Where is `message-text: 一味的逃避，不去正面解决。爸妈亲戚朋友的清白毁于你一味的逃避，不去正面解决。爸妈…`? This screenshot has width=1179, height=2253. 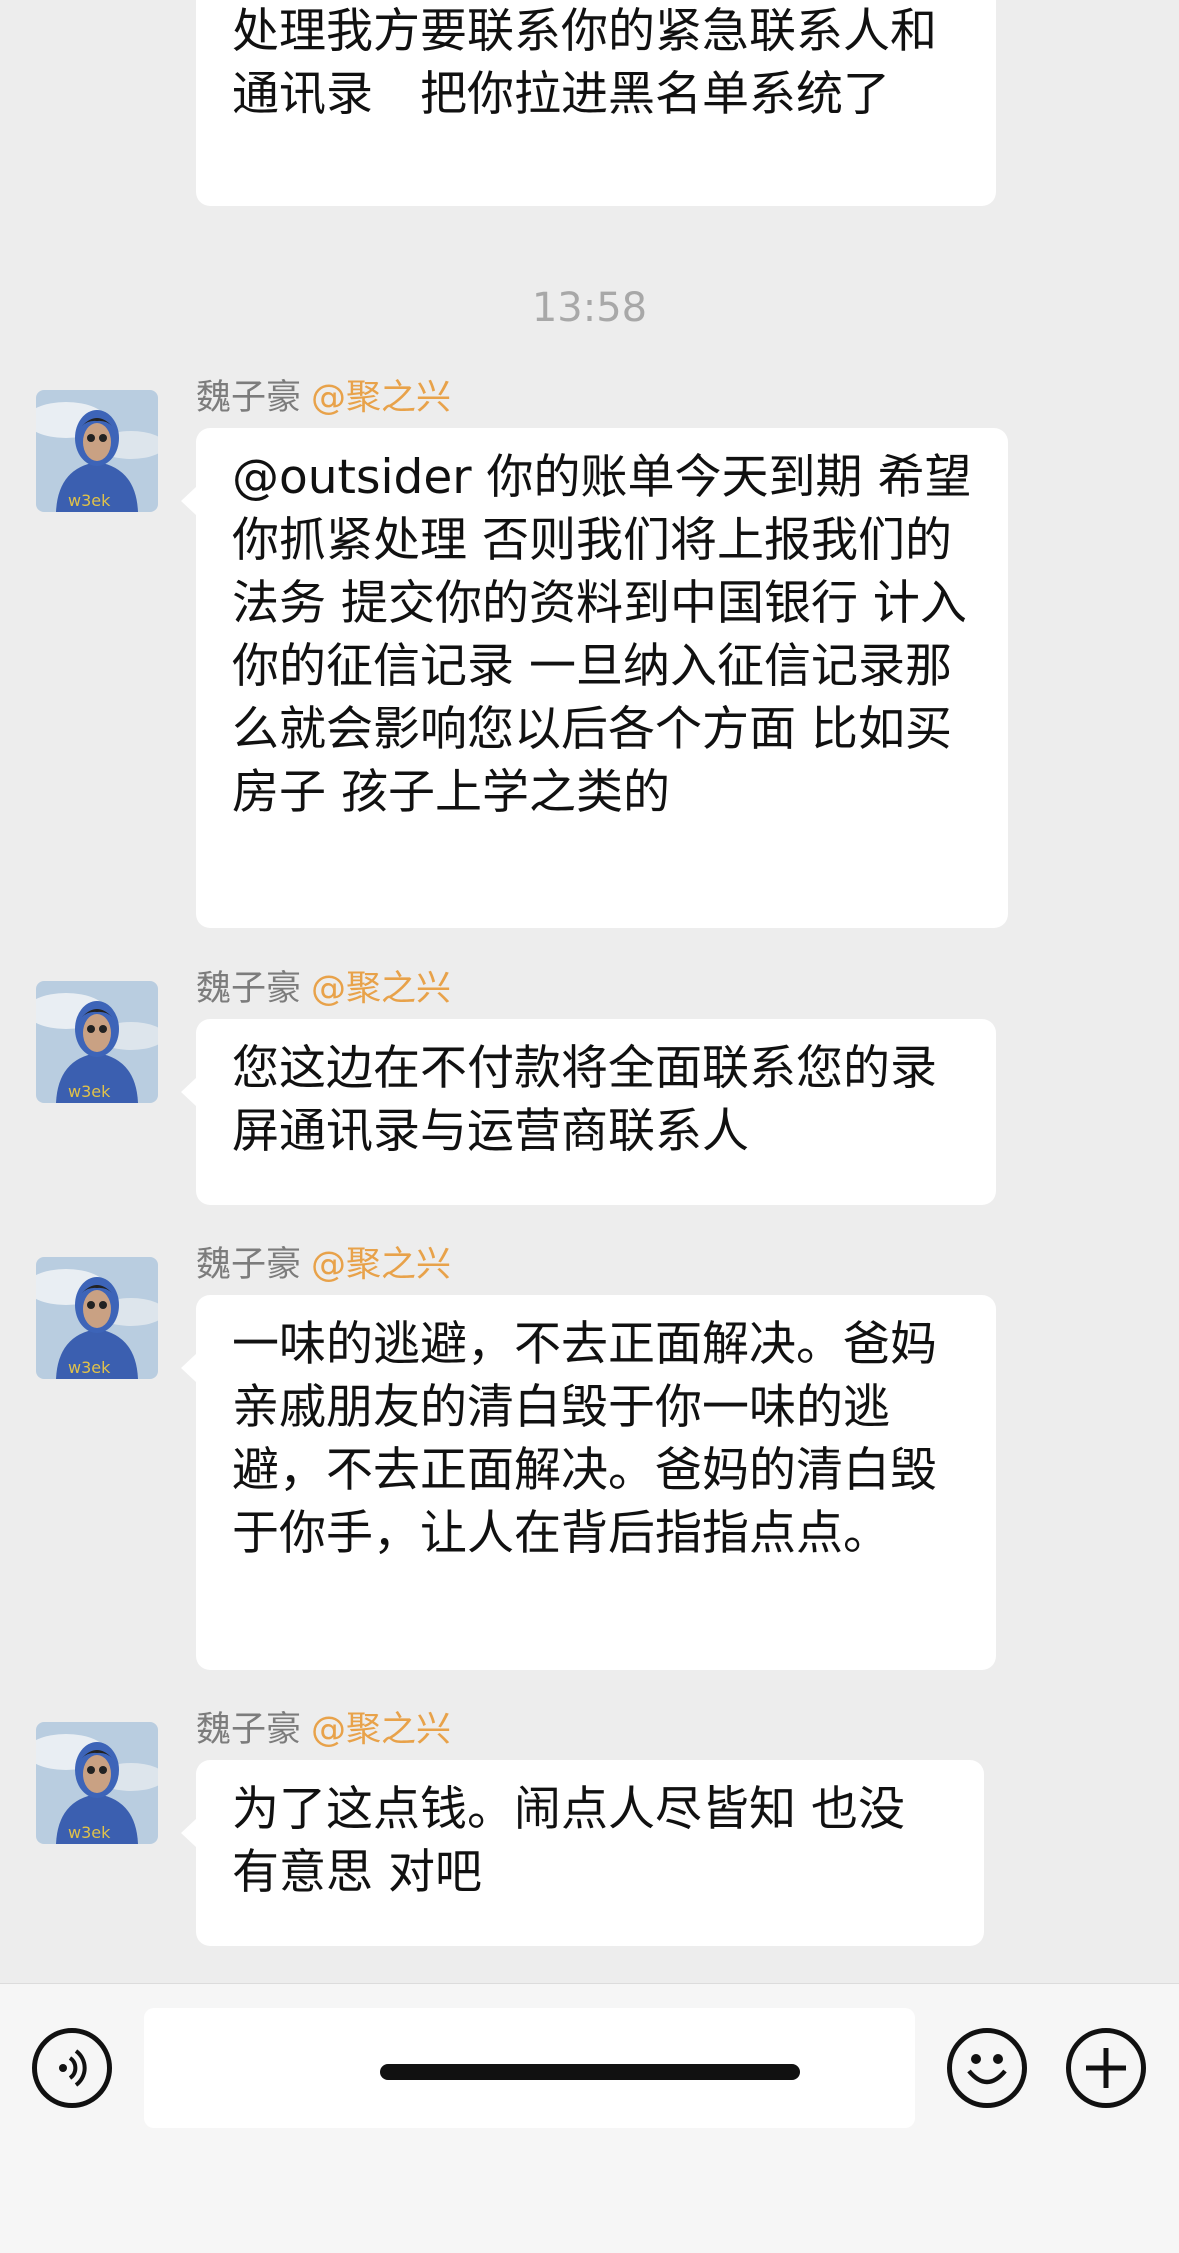 message-text: 一味的逃避，不去正面解决。爸妈亲戚朋友的清白毁于你一味的逃避，不去正面解决。爸妈… is located at coordinates (584, 1439).